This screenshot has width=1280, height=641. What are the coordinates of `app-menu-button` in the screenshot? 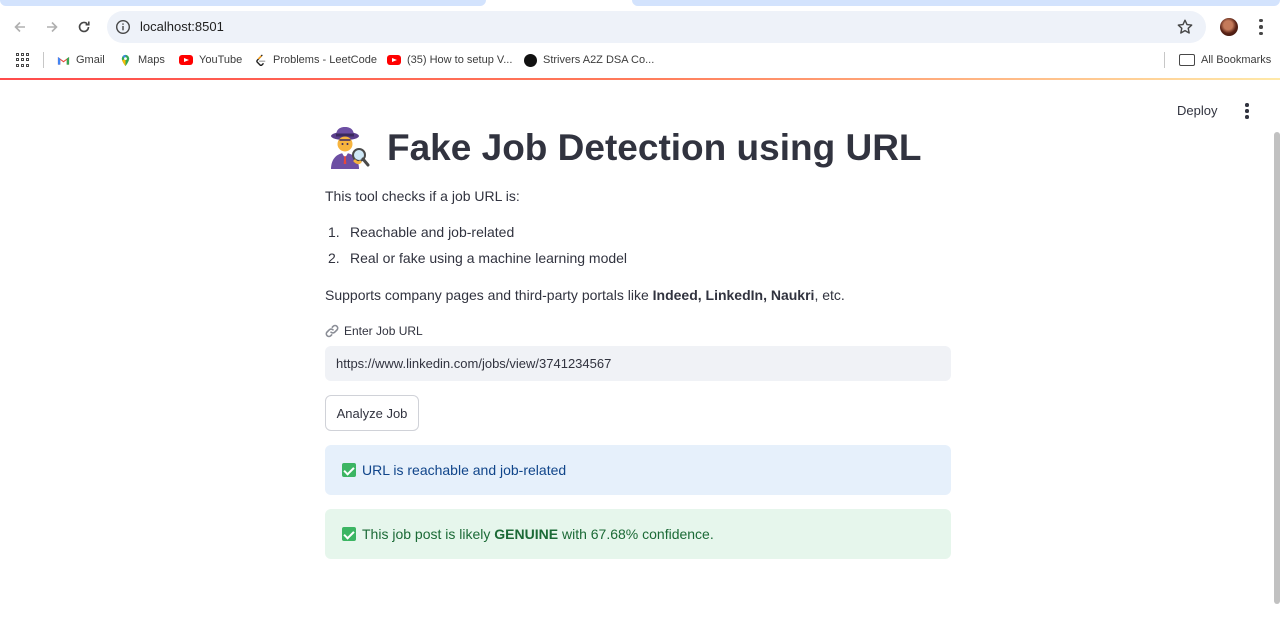 It's located at (1247, 111).